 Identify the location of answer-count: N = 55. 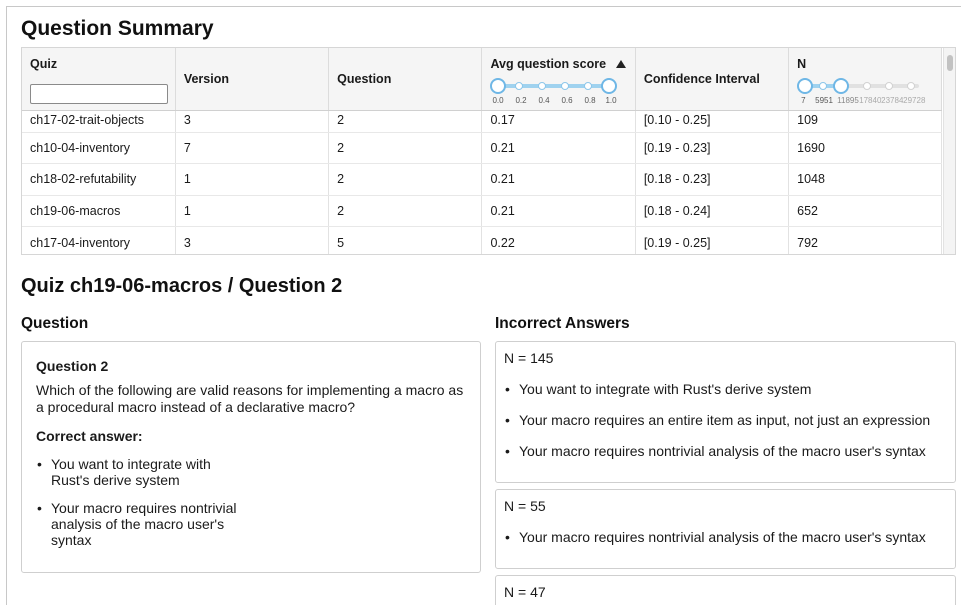
(525, 506).